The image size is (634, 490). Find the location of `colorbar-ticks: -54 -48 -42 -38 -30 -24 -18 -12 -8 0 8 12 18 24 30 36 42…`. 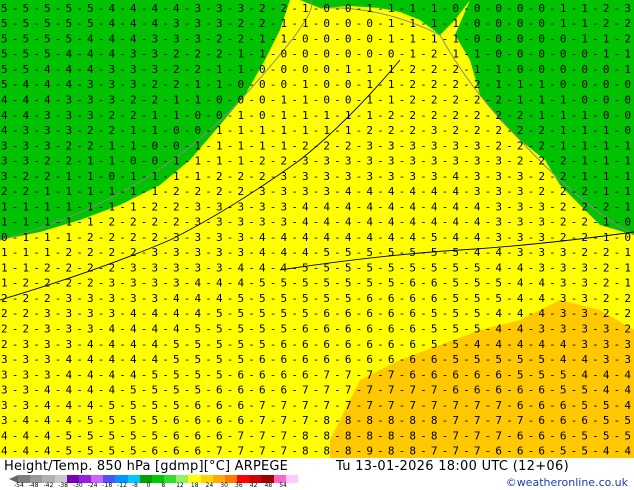

colorbar-ticks: -54 -48 -42 -38 -30 -24 -18 -12 -8 0 8 12 18 24 30 36 42… is located at coordinates (156, 486).